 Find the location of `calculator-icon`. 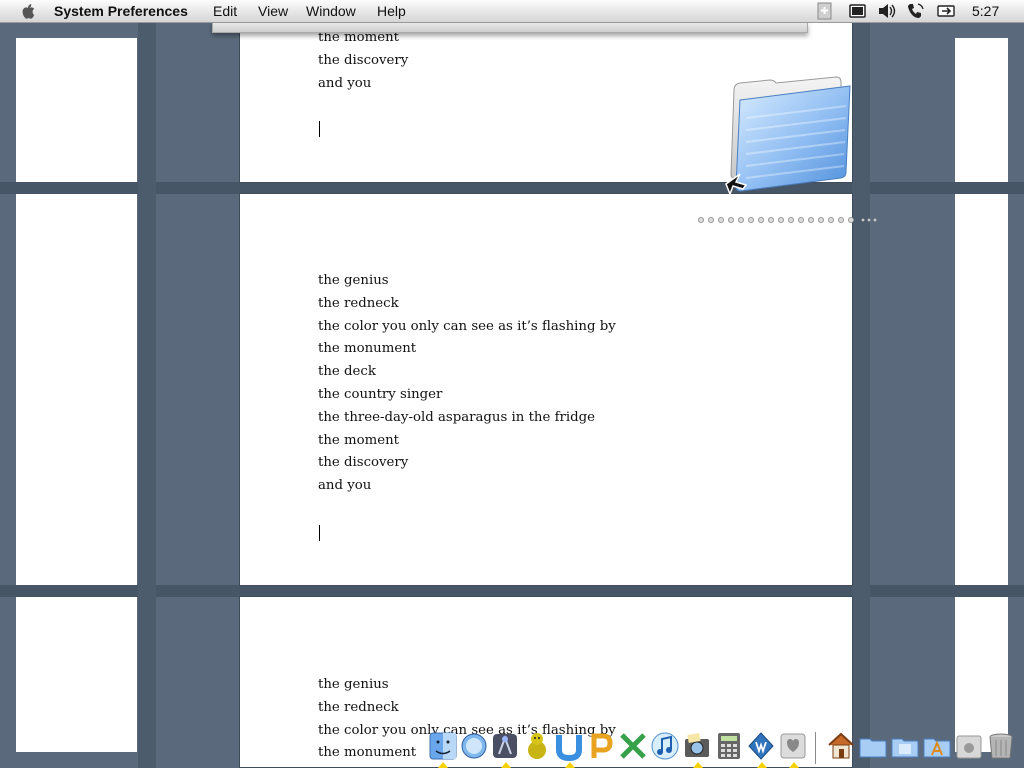

calculator-icon is located at coordinates (729, 746).